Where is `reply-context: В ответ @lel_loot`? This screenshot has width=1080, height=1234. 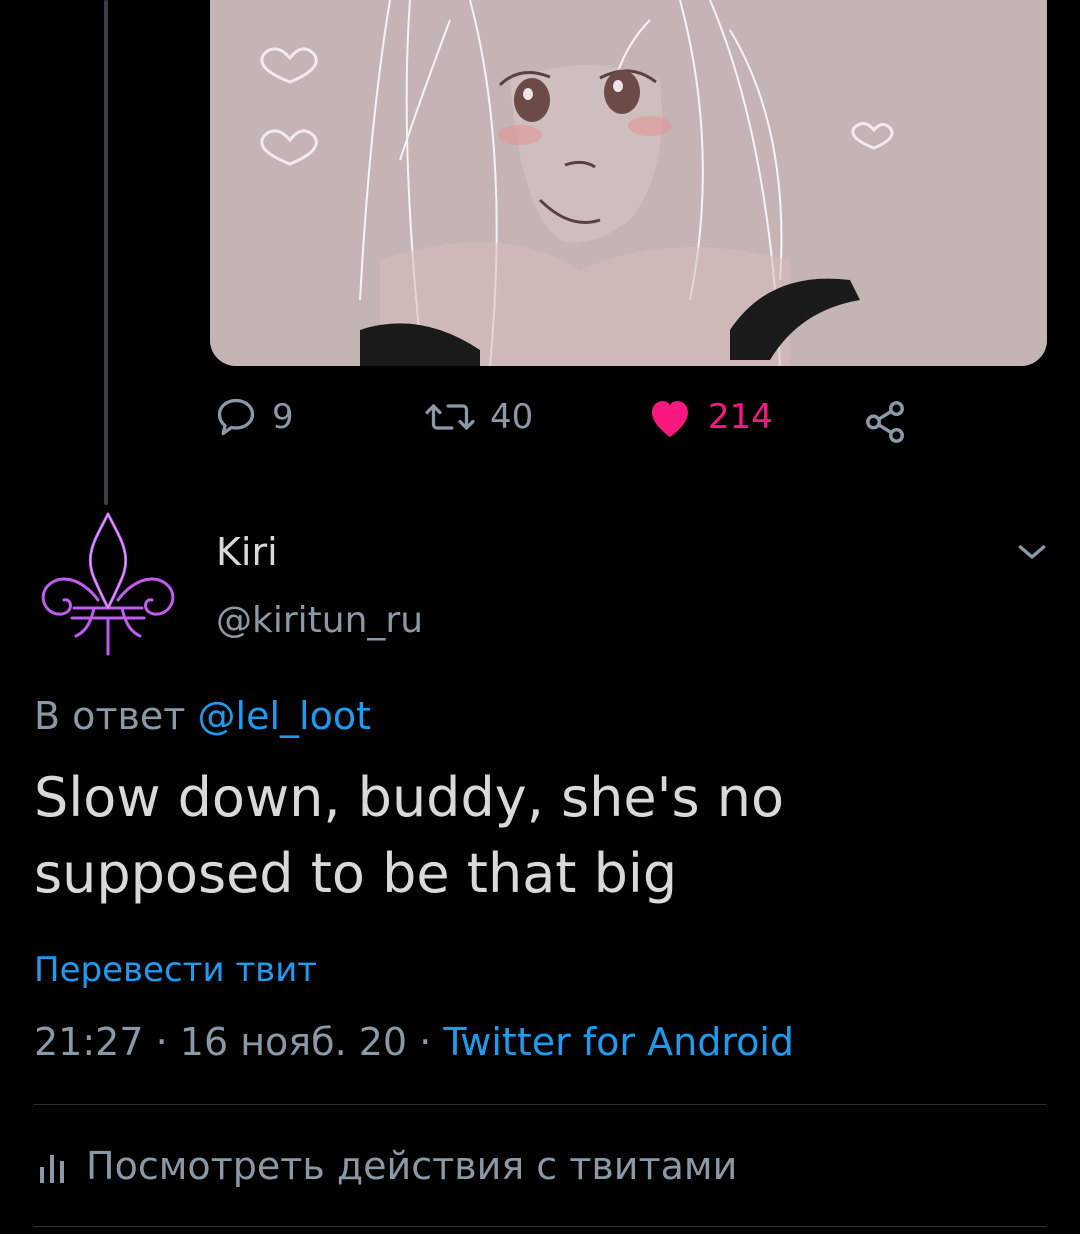
reply-context: В ответ @lel_loot is located at coordinates (202, 716).